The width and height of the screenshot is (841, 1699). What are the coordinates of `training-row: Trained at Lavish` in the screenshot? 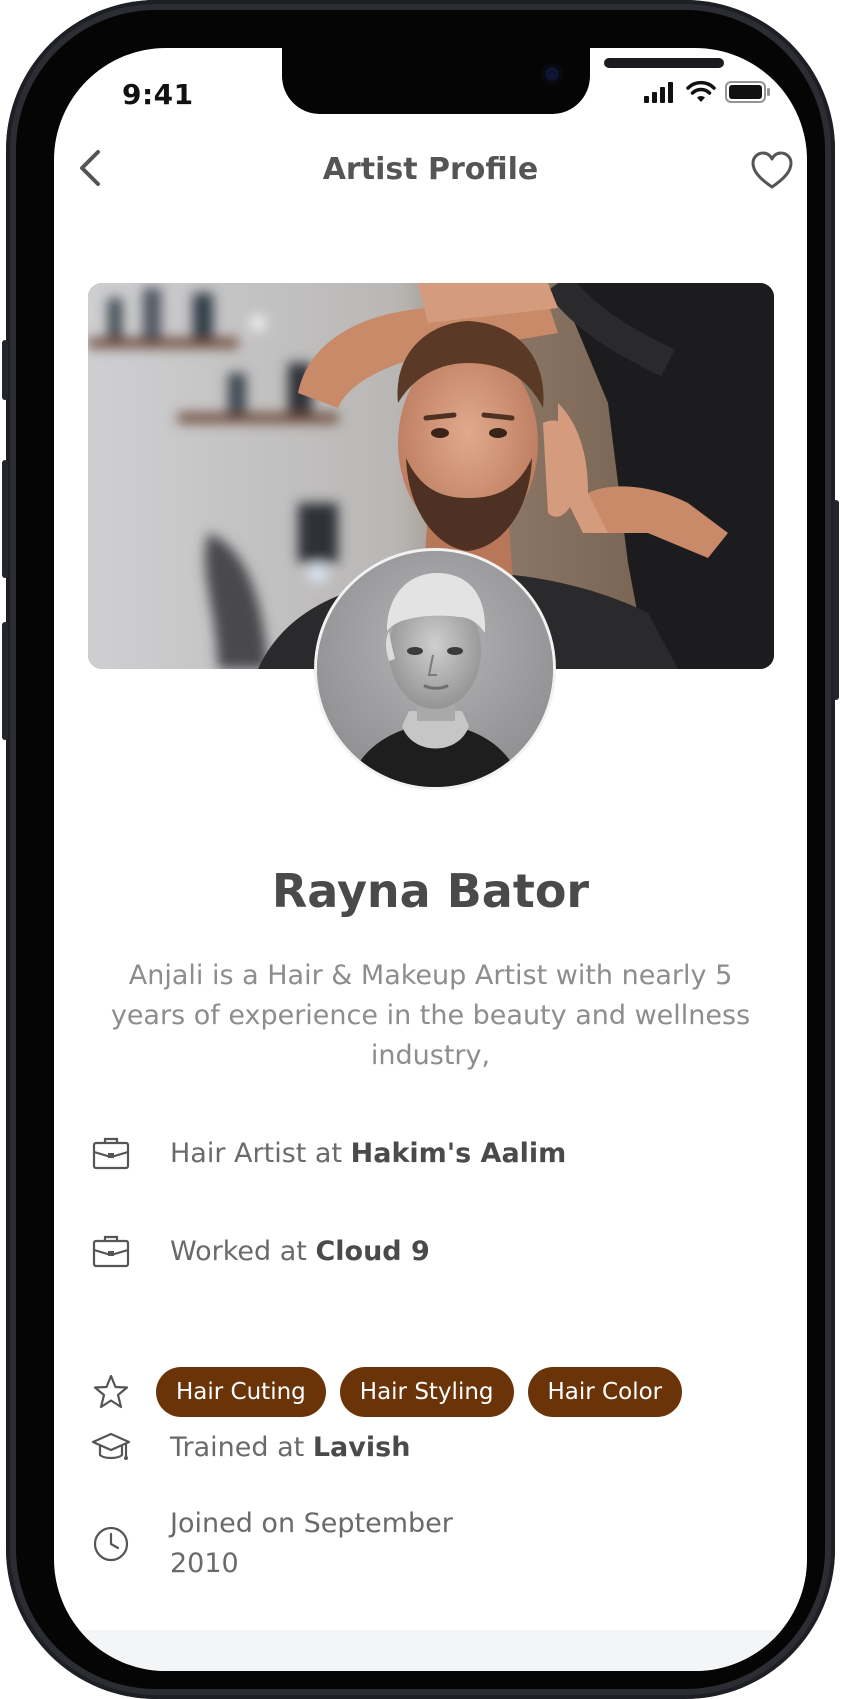 It's located at (430, 1447).